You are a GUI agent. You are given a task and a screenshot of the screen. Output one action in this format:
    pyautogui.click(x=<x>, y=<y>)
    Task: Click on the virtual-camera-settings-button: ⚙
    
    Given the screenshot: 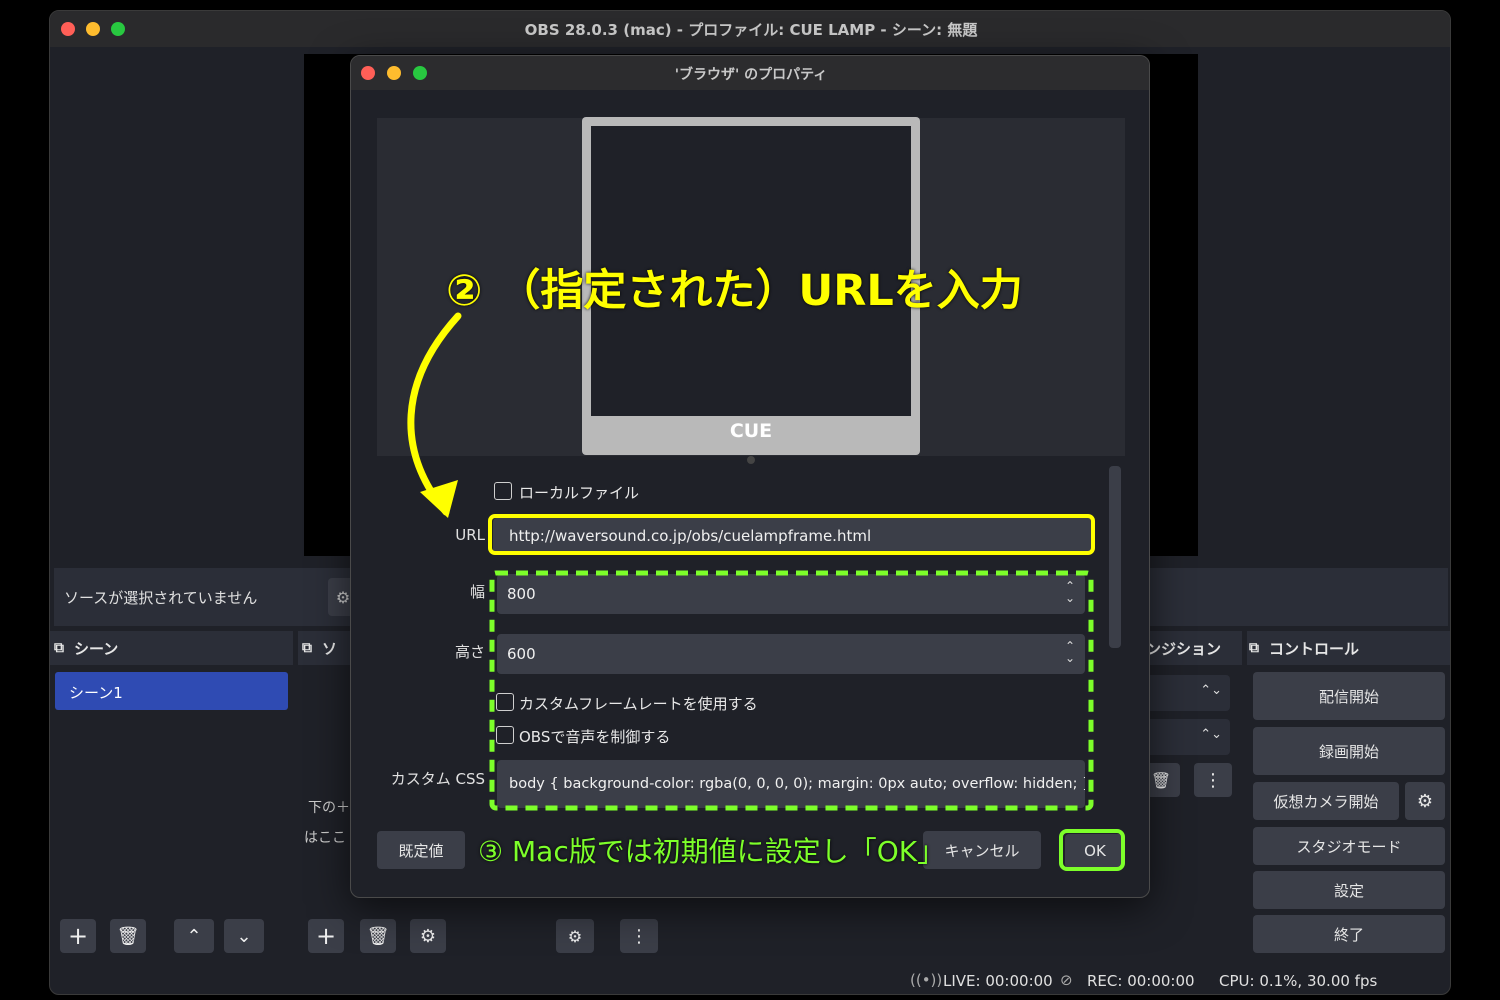 What is the action you would take?
    pyautogui.click(x=1425, y=801)
    